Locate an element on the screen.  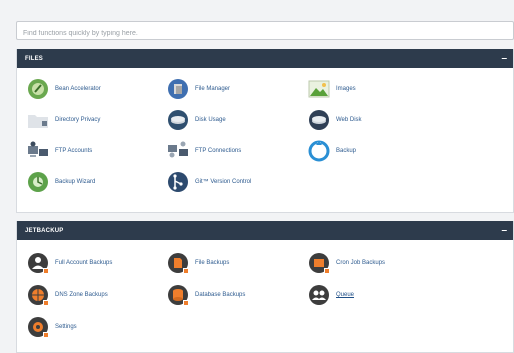
file-manager-icon is located at coordinates (178, 89).